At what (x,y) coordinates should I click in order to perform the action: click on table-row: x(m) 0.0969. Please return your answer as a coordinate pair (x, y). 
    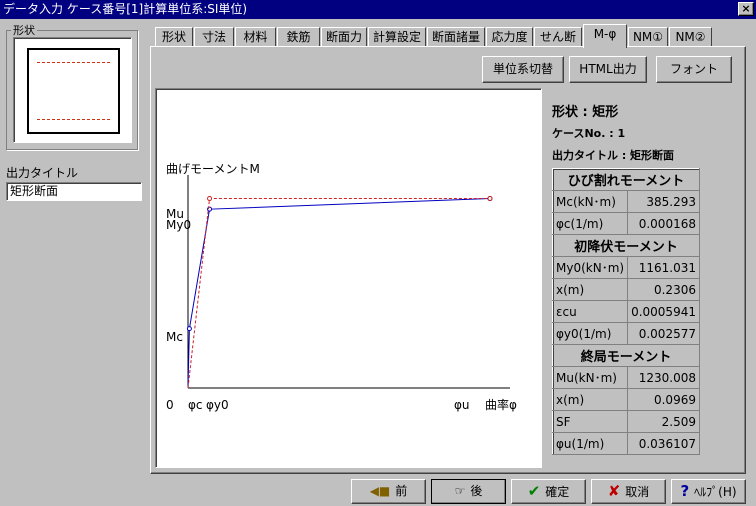
    Looking at the image, I should click on (625, 399).